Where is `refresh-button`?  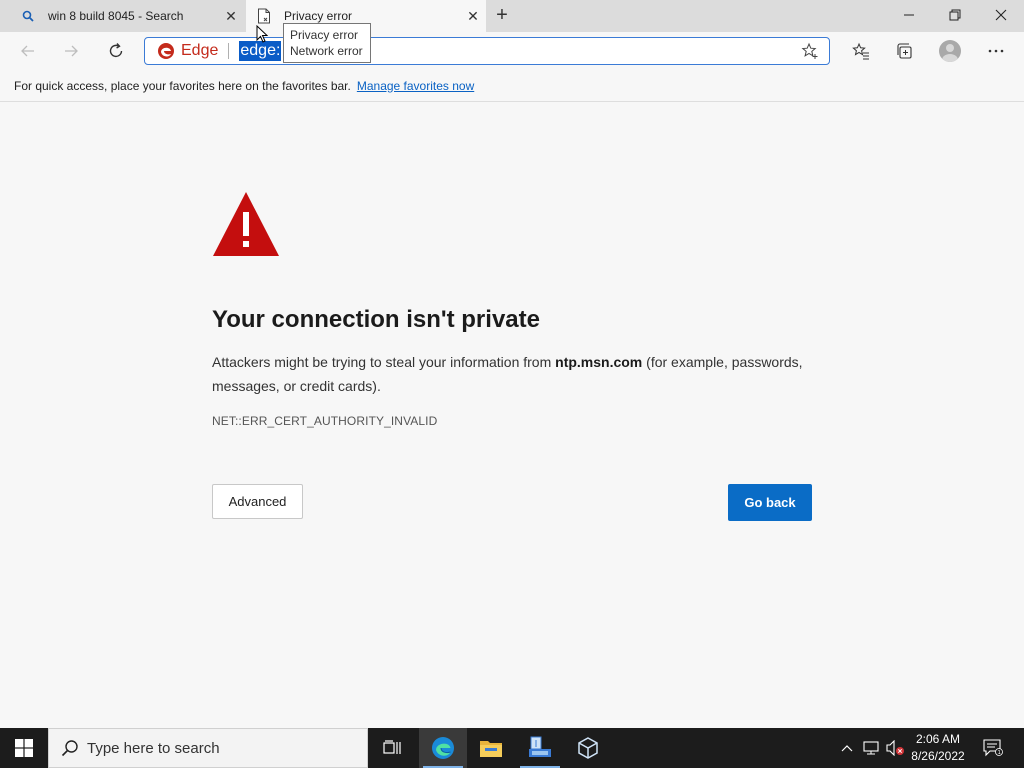
refresh-button is located at coordinates (116, 51).